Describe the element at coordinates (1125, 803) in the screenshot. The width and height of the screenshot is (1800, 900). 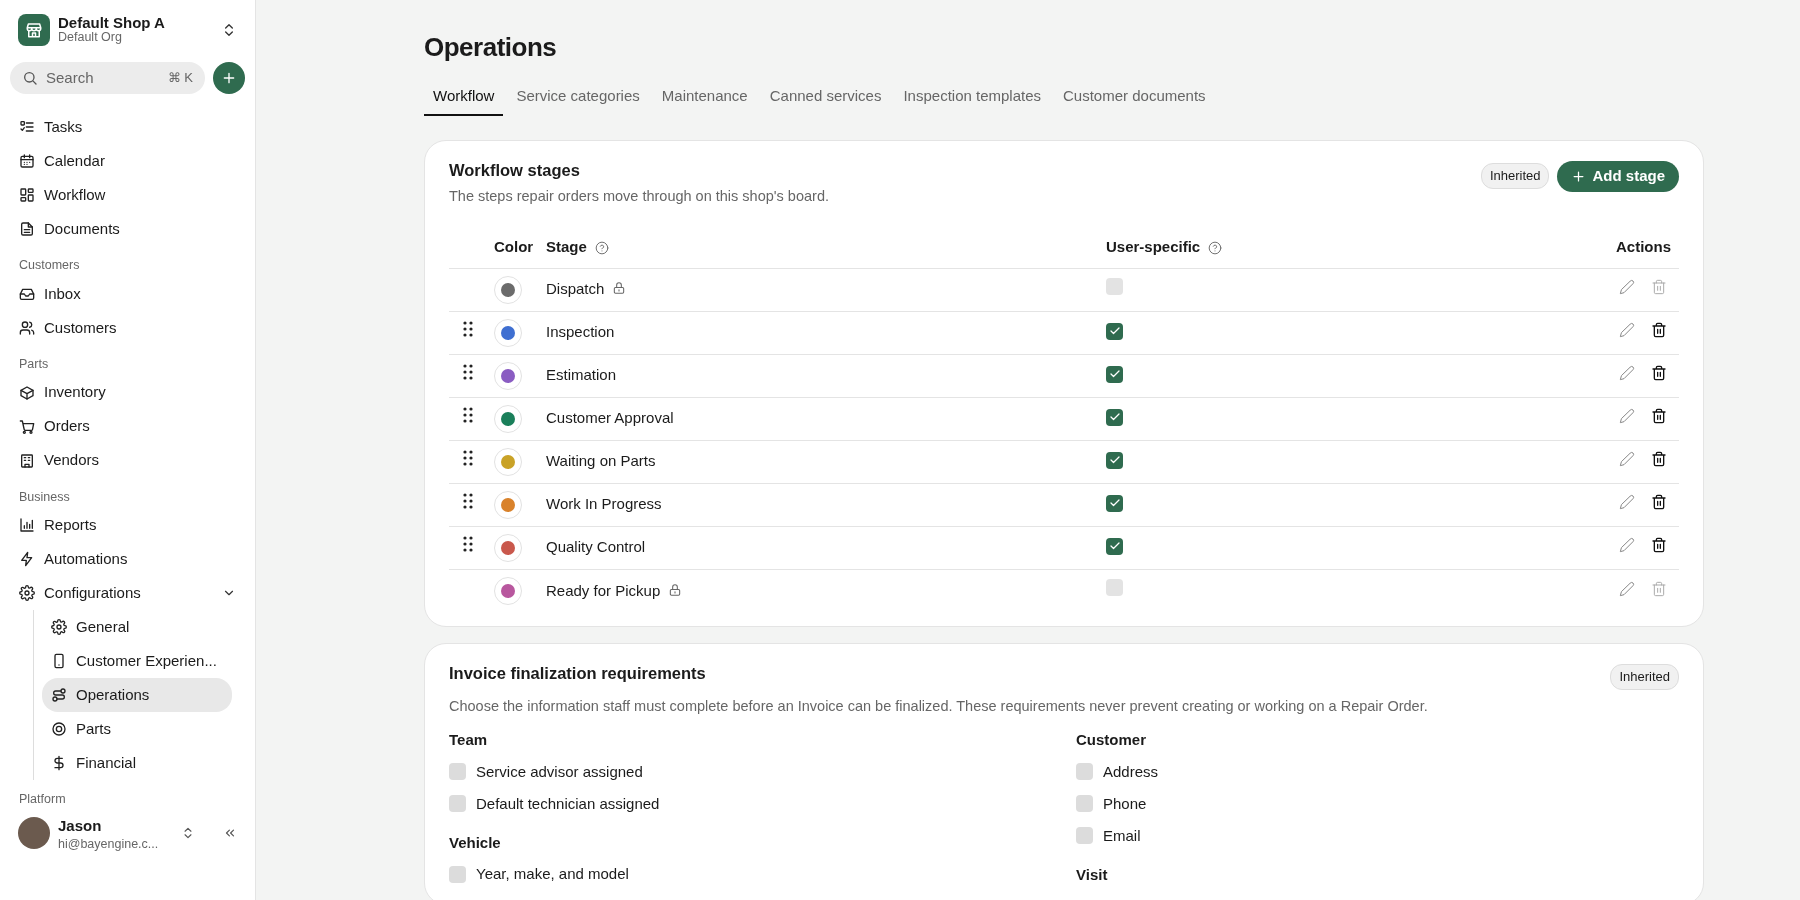
I see `requirement-label: Phone` at that location.